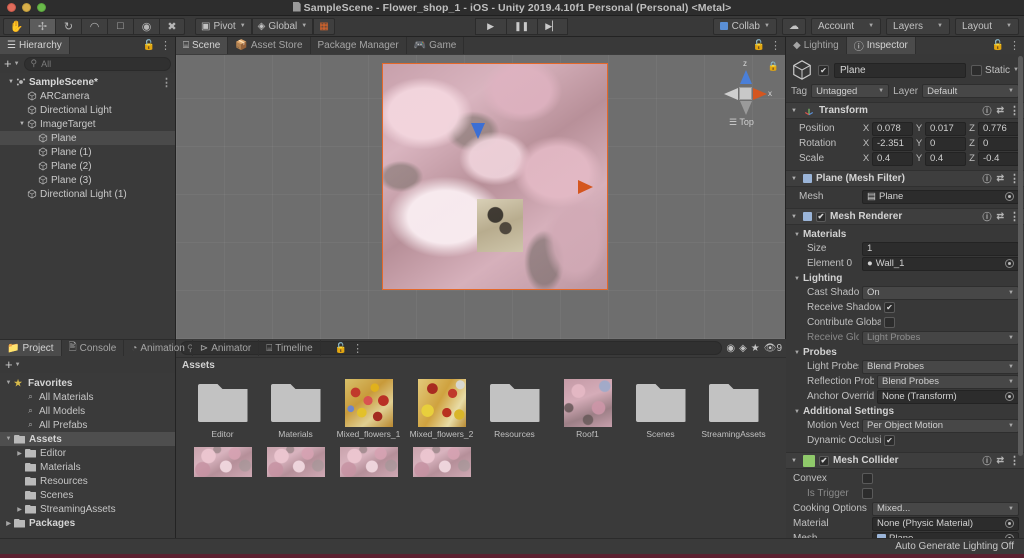 The width and height of the screenshot is (1024, 558). I want to click on account-button: Account ▼, so click(846, 26).